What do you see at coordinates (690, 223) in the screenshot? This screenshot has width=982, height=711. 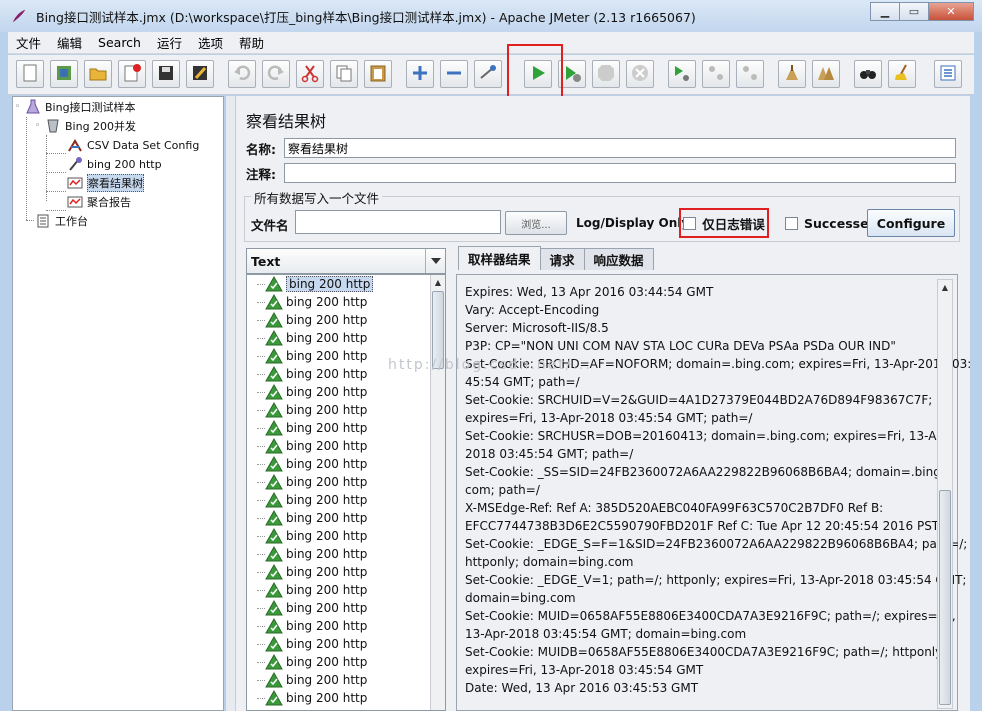 I see `errors-only-checkbox` at bounding box center [690, 223].